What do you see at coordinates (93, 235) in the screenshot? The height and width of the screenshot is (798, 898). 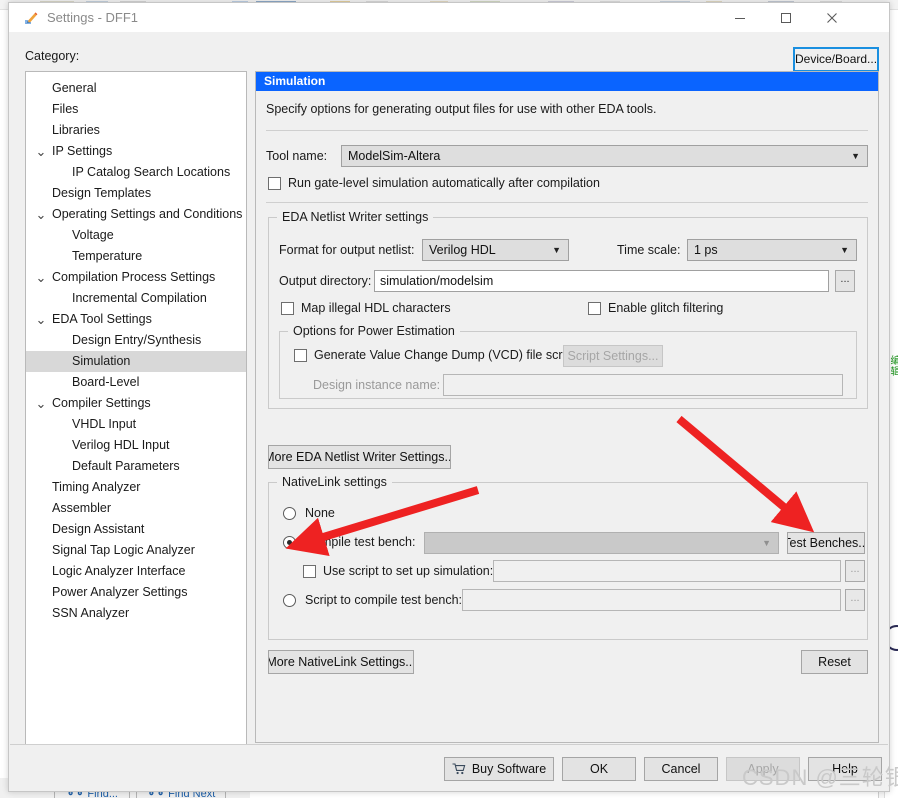 I see `tree-item-label: Voltage` at bounding box center [93, 235].